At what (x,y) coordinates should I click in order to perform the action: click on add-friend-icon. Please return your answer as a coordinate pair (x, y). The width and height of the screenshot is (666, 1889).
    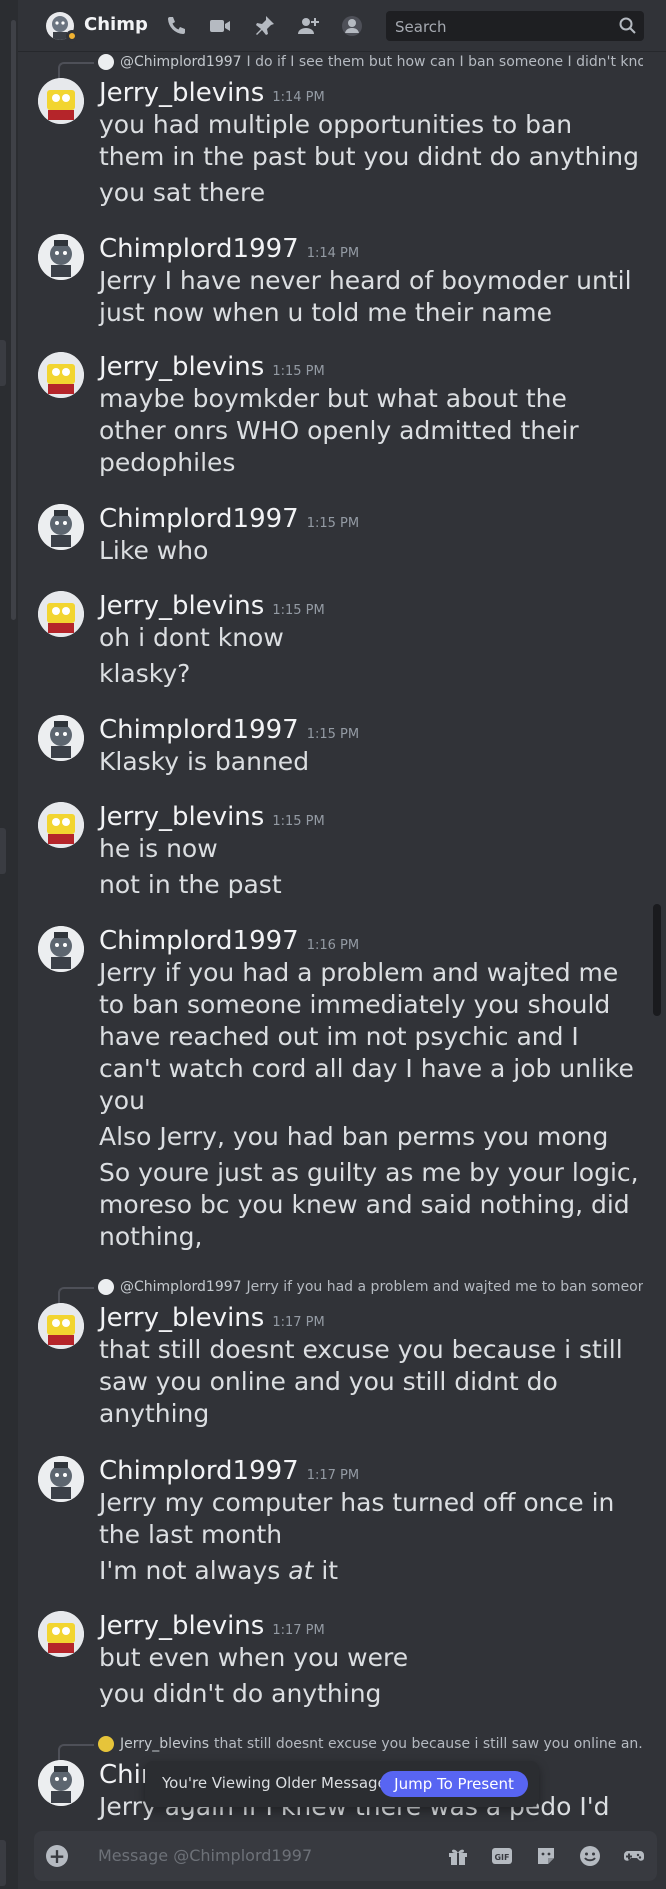
    Looking at the image, I should click on (308, 26).